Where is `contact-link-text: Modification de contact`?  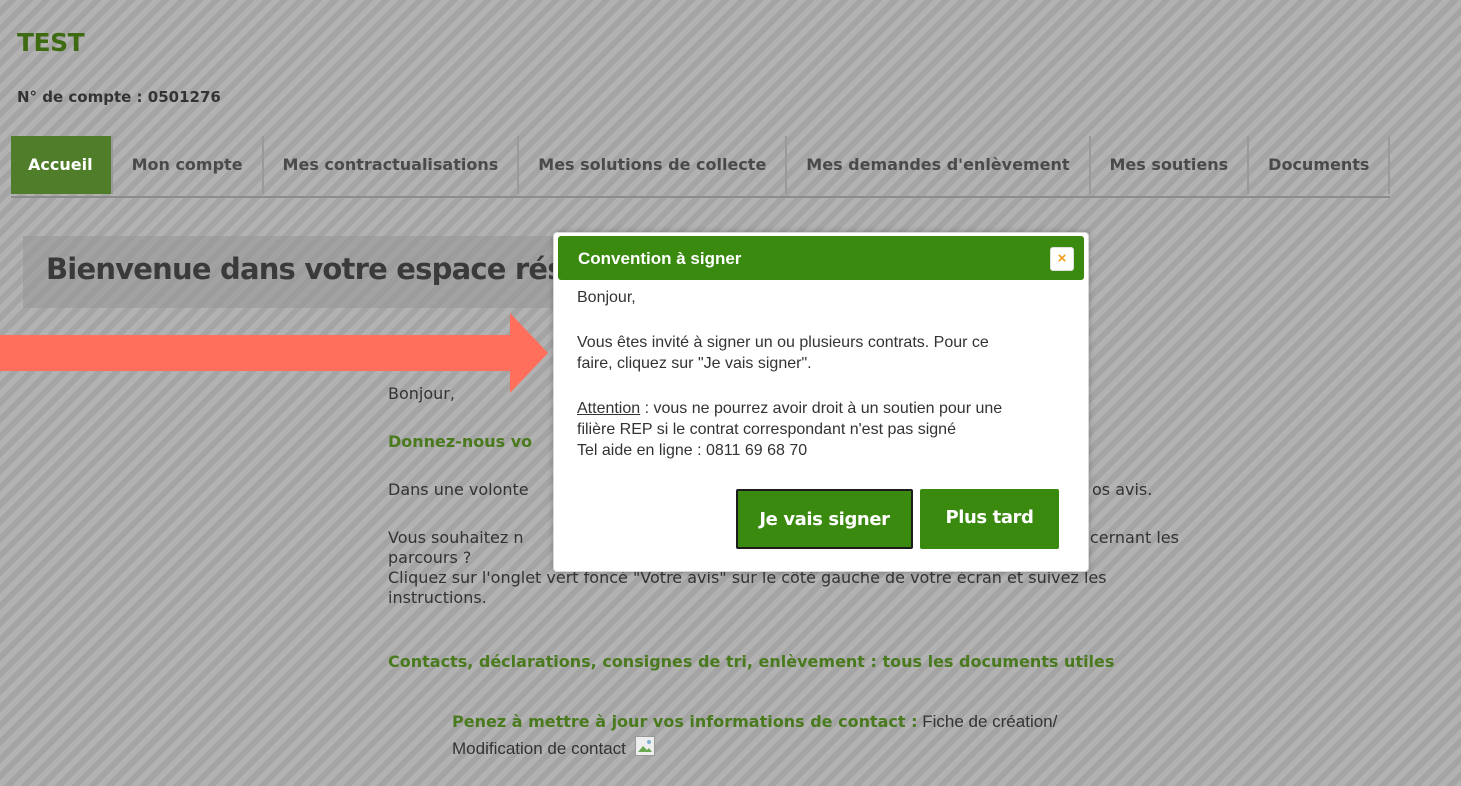
contact-link-text: Modification de contact is located at coordinates (539, 748).